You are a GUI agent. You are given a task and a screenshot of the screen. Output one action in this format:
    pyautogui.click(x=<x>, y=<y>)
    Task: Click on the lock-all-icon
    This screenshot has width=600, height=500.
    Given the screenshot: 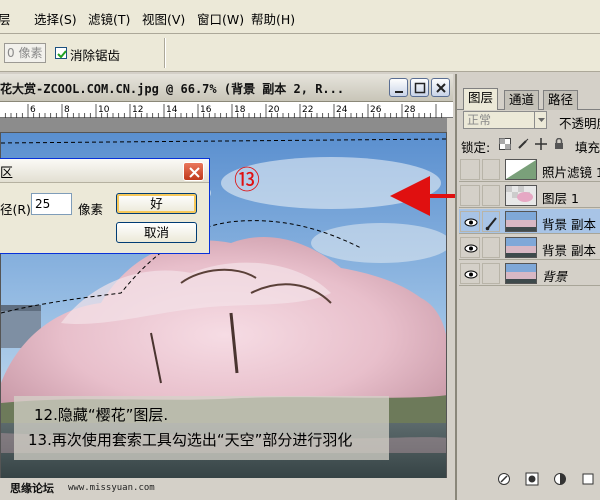 What is the action you would take?
    pyautogui.click(x=559, y=144)
    